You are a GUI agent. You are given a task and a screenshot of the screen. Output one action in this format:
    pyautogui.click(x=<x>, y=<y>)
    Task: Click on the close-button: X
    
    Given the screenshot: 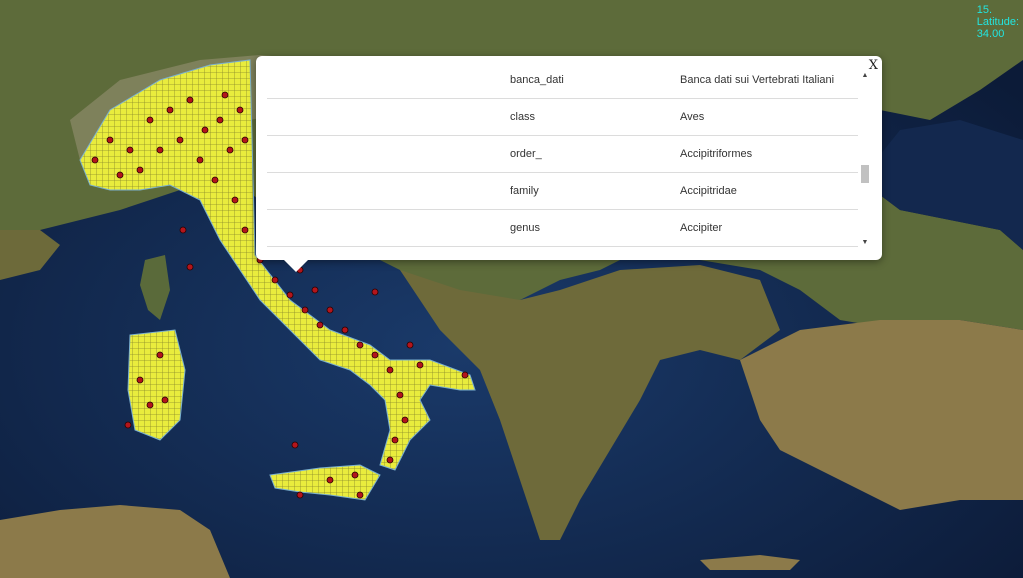 What is the action you would take?
    pyautogui.click(x=873, y=65)
    